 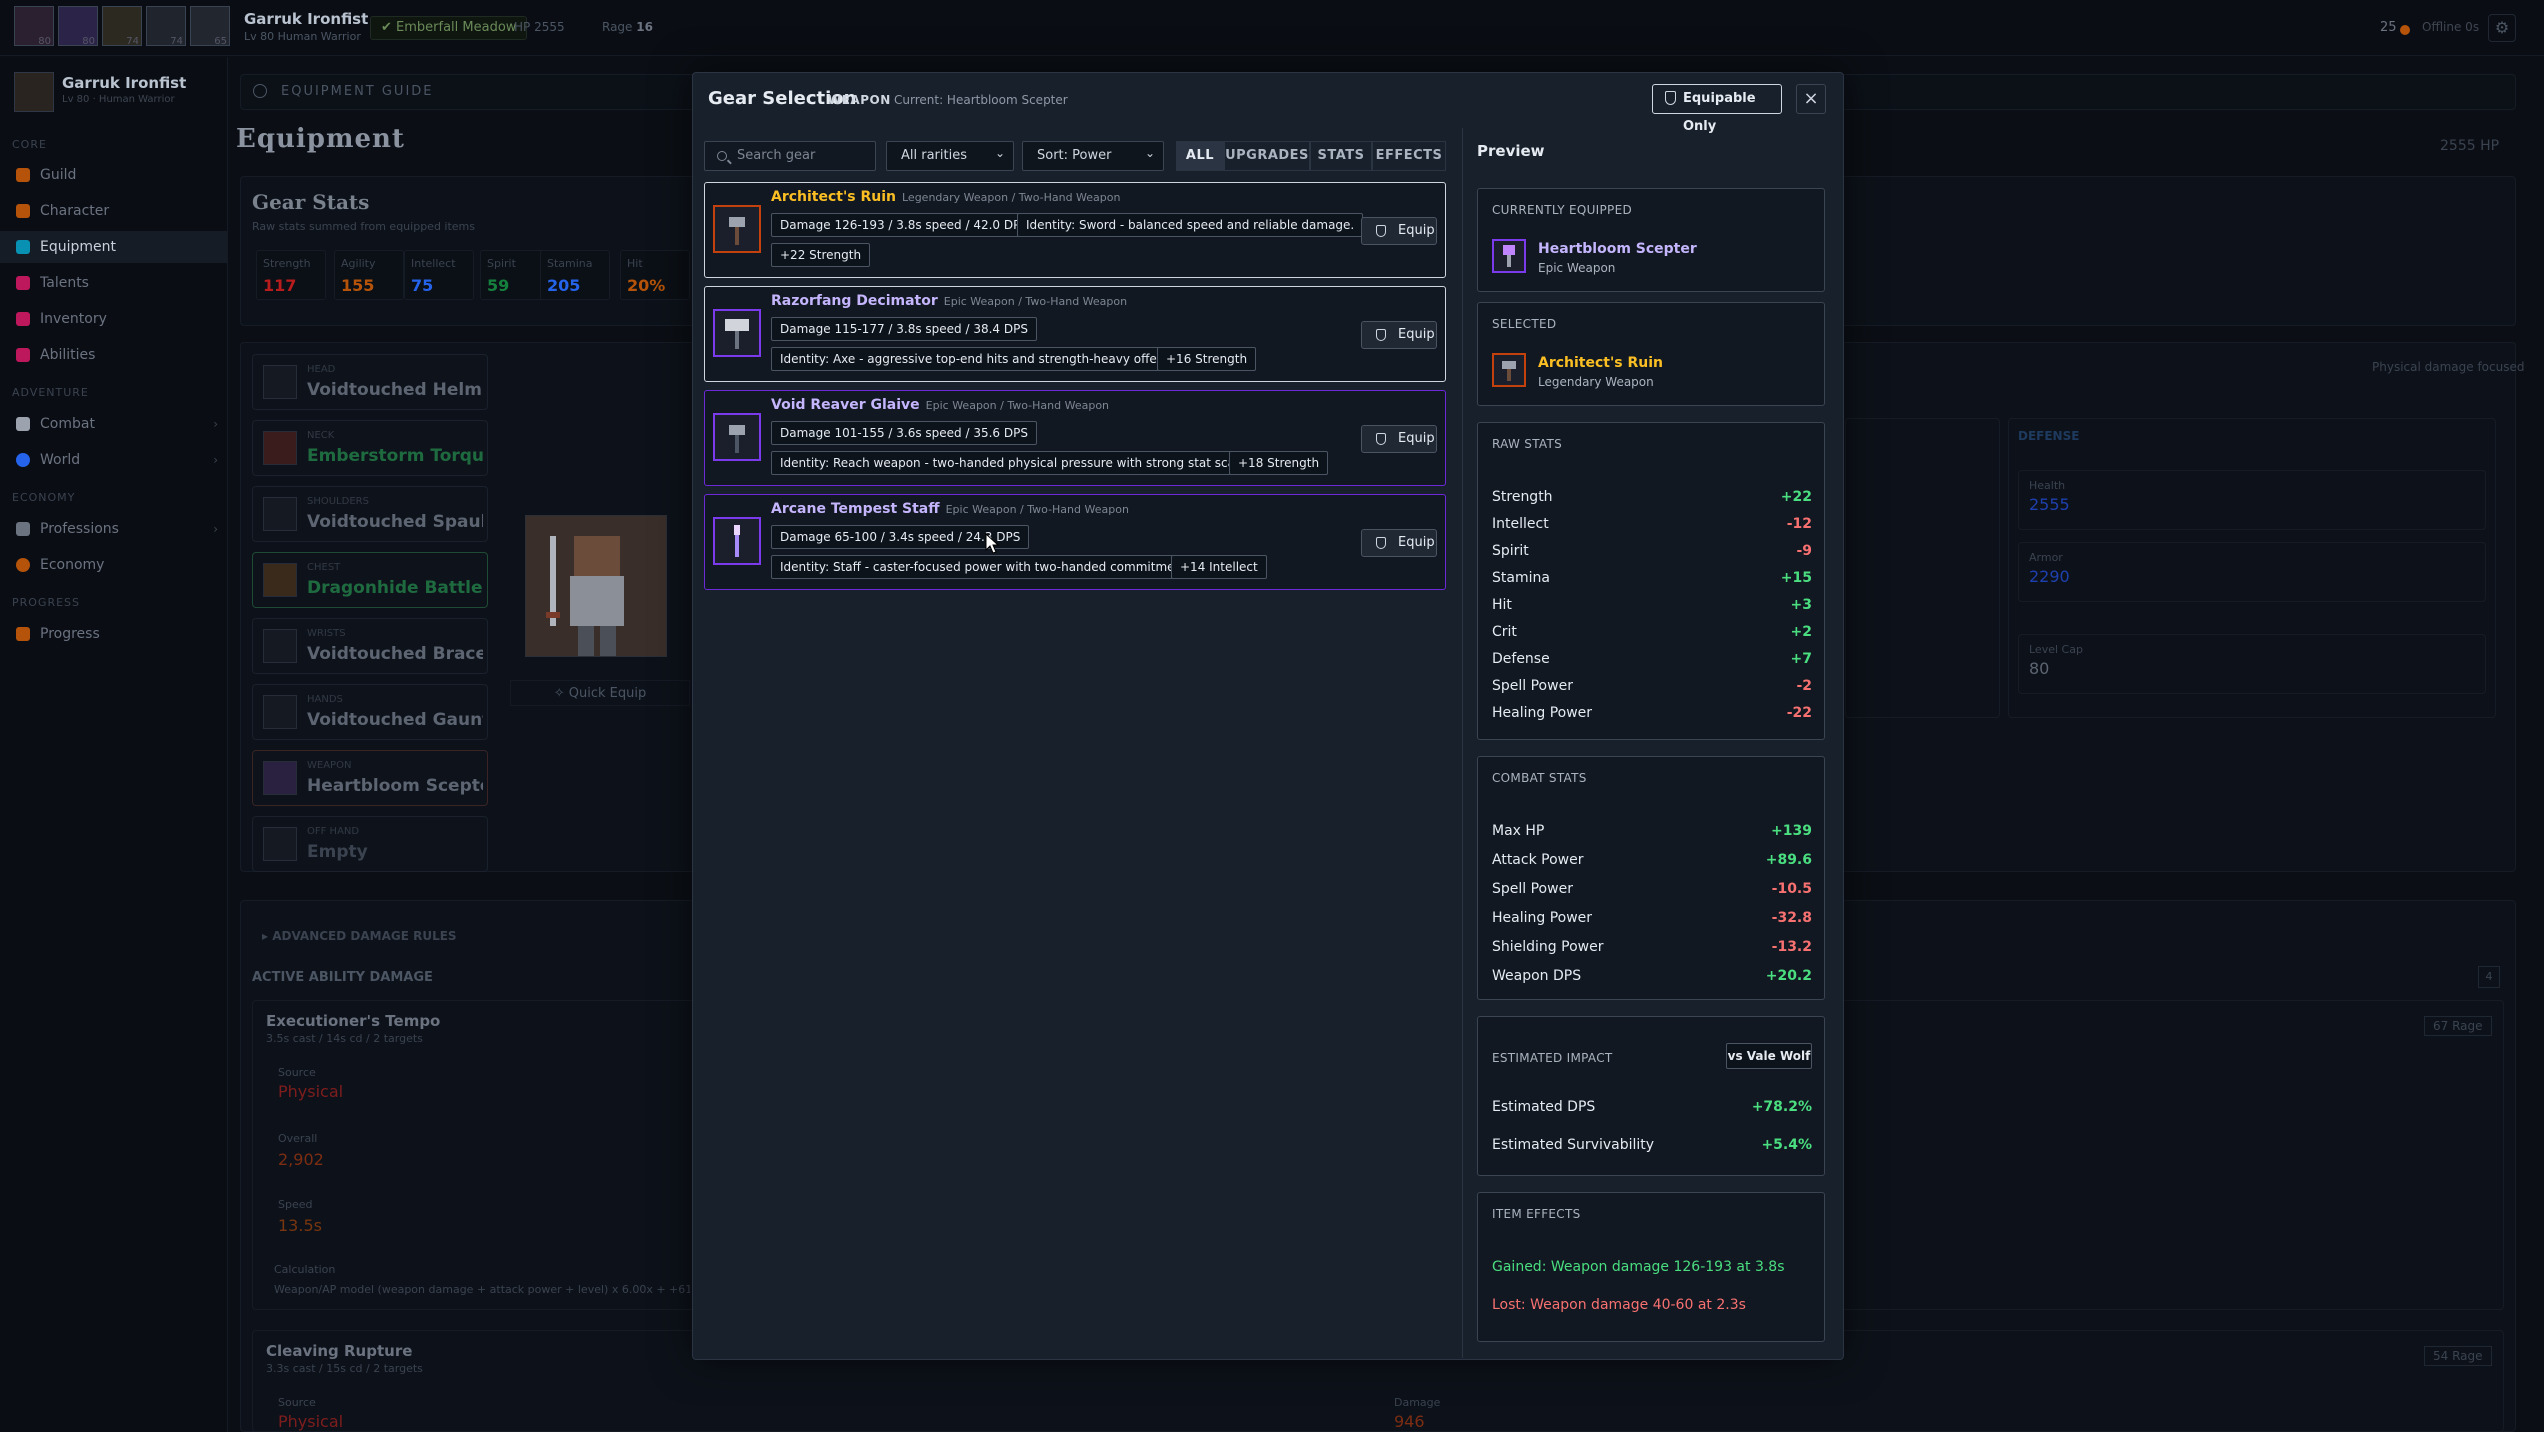 I want to click on party-member-3: 74, so click(x=122, y=26).